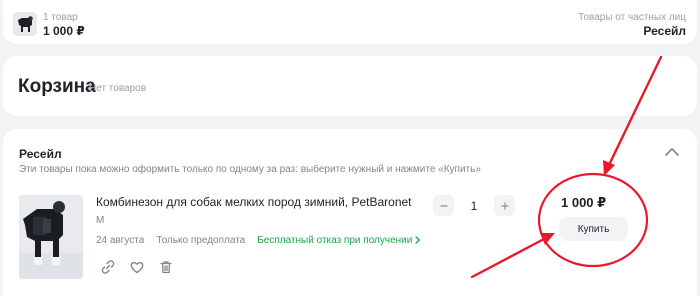 The height and width of the screenshot is (296, 700). What do you see at coordinates (418, 240) in the screenshot?
I see `chevron-right-icon` at bounding box center [418, 240].